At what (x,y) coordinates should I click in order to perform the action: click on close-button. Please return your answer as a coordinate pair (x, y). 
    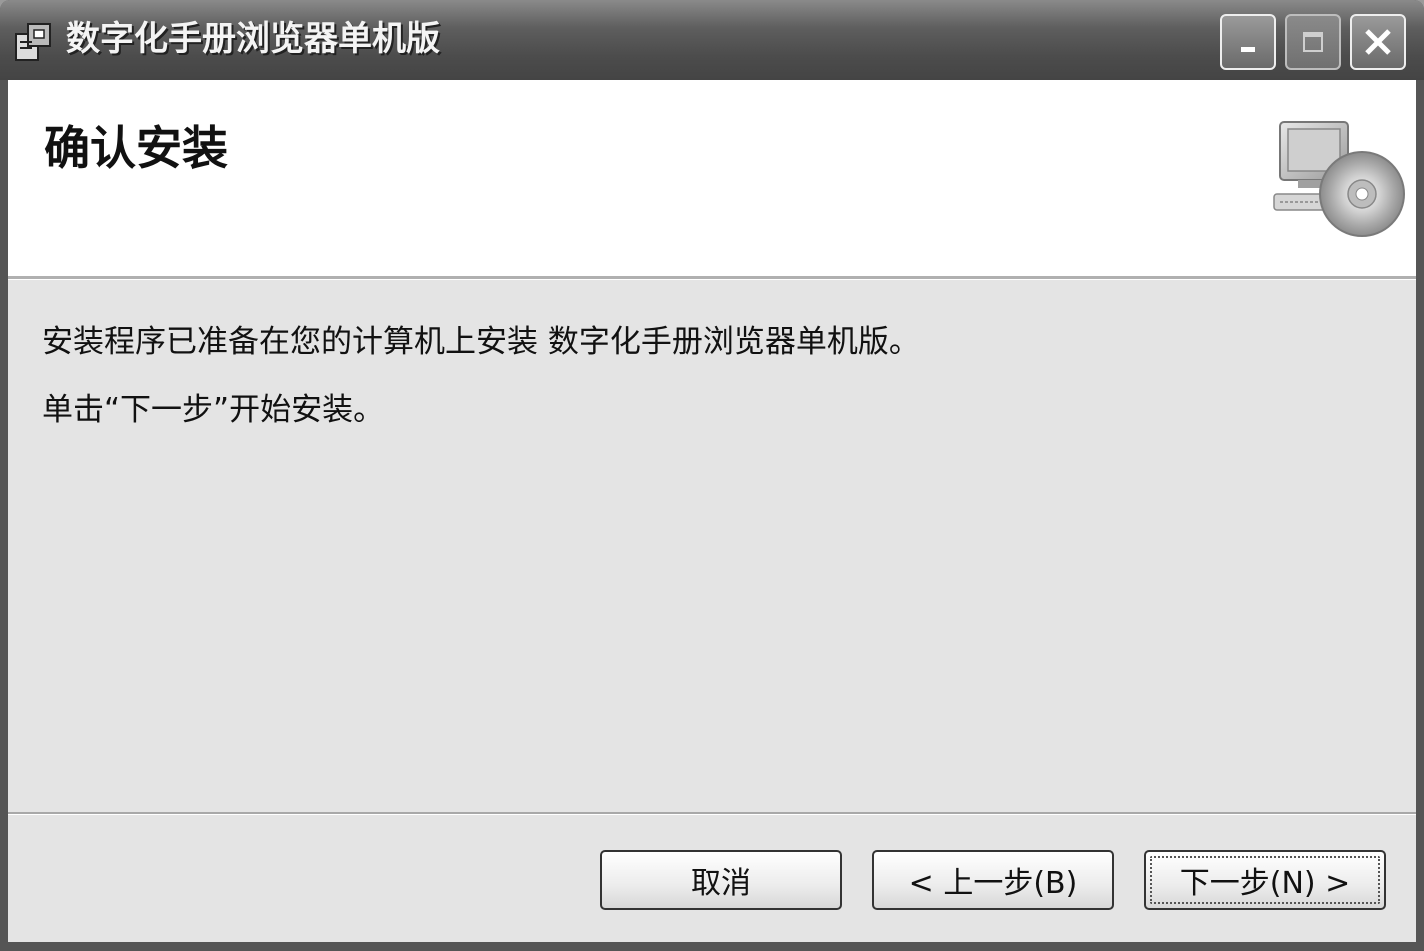
    Looking at the image, I should click on (1378, 42).